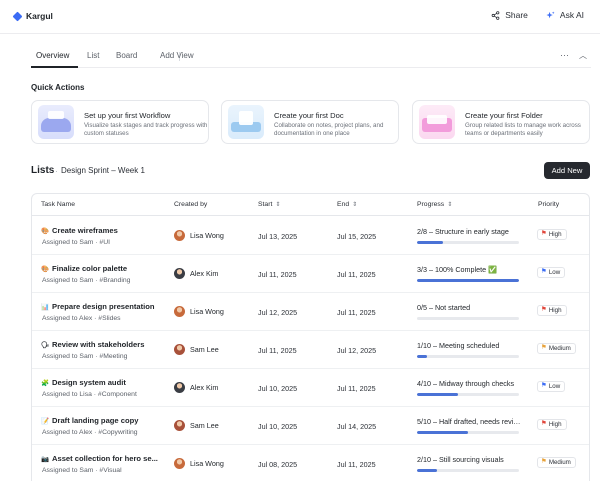 This screenshot has height=481, width=600. Describe the element at coordinates (32, 16) in the screenshot. I see `brand: Kargul` at that location.